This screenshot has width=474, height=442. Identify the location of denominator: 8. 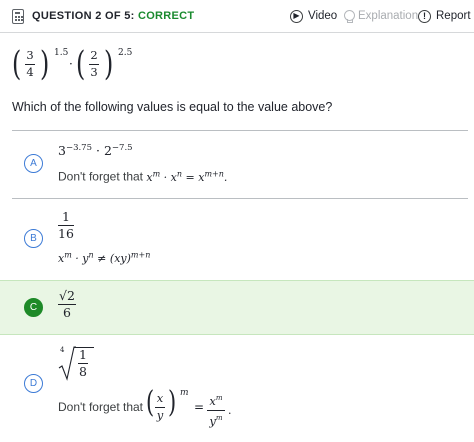
(83, 371).